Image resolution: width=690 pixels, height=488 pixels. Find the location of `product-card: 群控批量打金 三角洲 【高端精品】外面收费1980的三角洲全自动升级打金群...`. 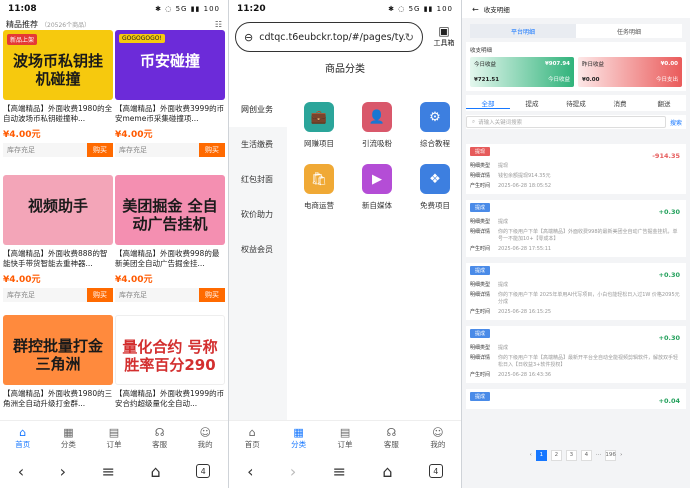

product-card: 群控批量打金 三角洲 【高端精品】外面收费1980的三角洲全自动升级打金群... is located at coordinates (58, 362).